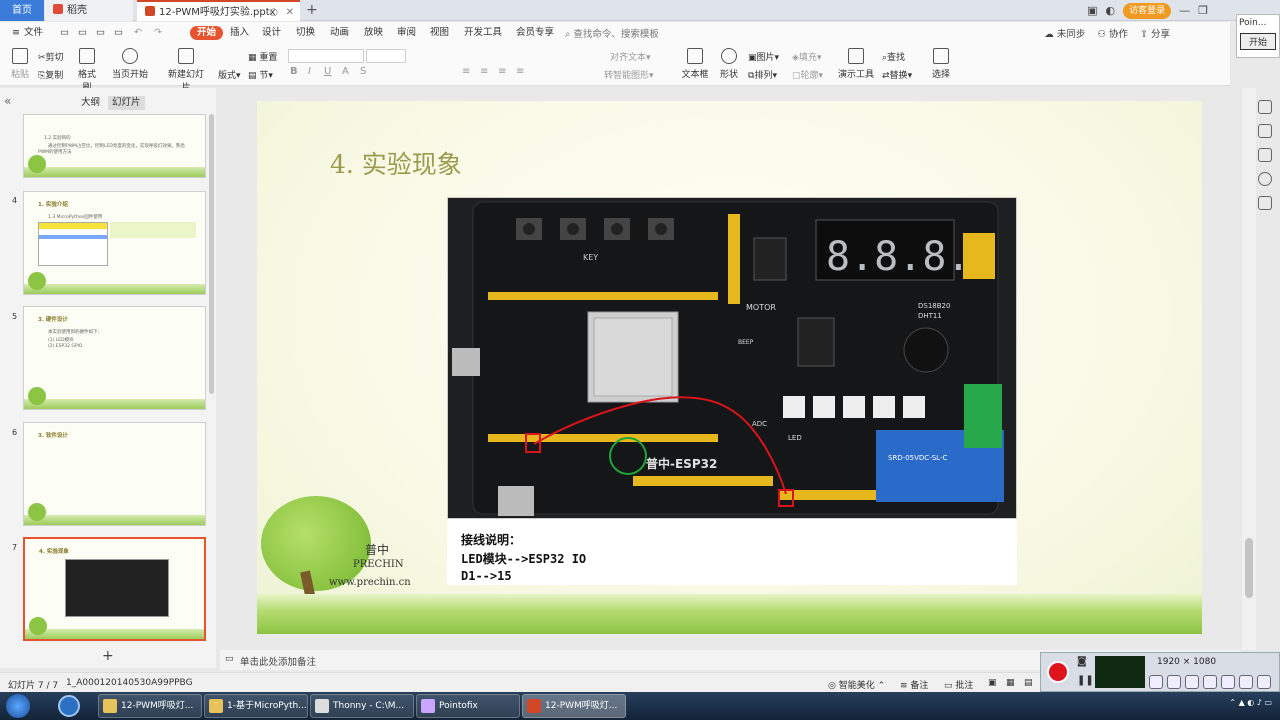  What do you see at coordinates (695, 64) in the screenshot?
I see `textbox-button: 文本框` at bounding box center [695, 64].